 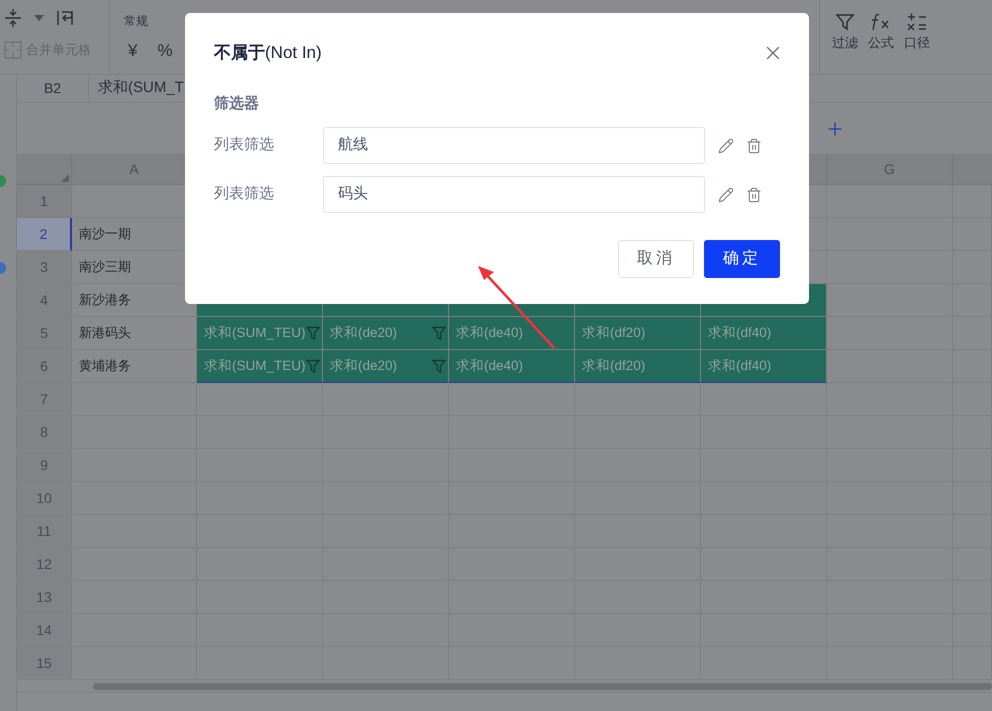 What do you see at coordinates (268, 53) in the screenshot?
I see `dialog-title: 不属于(Not In)` at bounding box center [268, 53].